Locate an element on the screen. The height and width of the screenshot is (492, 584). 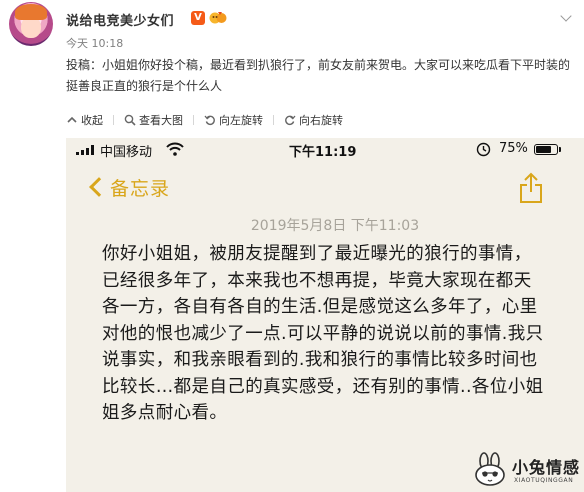
magnifier-icon is located at coordinates (130, 120).